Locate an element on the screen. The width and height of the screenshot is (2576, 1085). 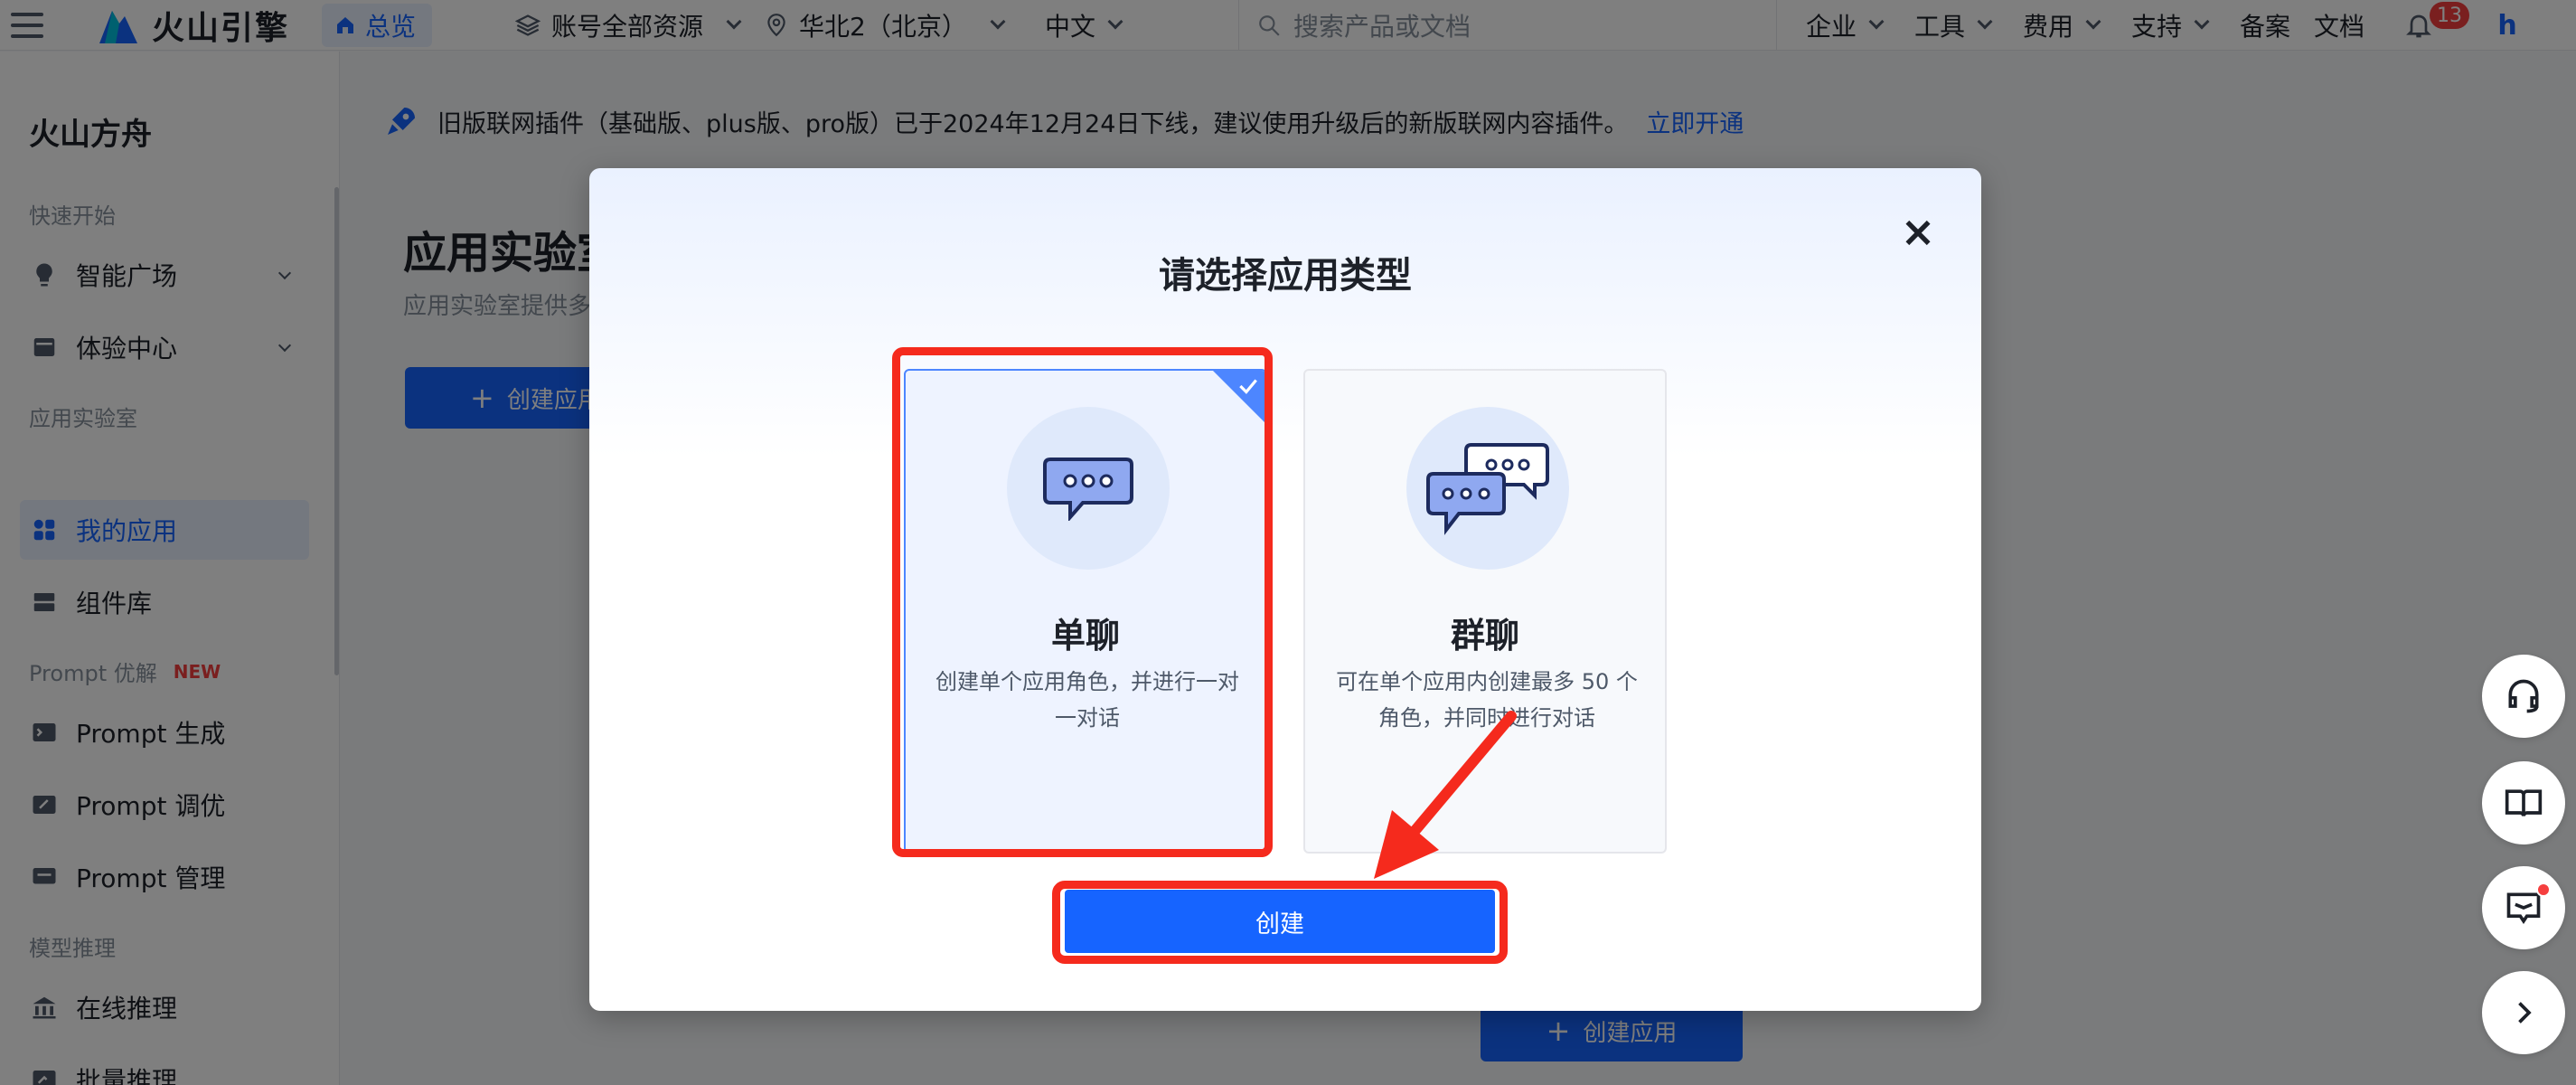
chevron-right-icon is located at coordinates (2525, 1013).